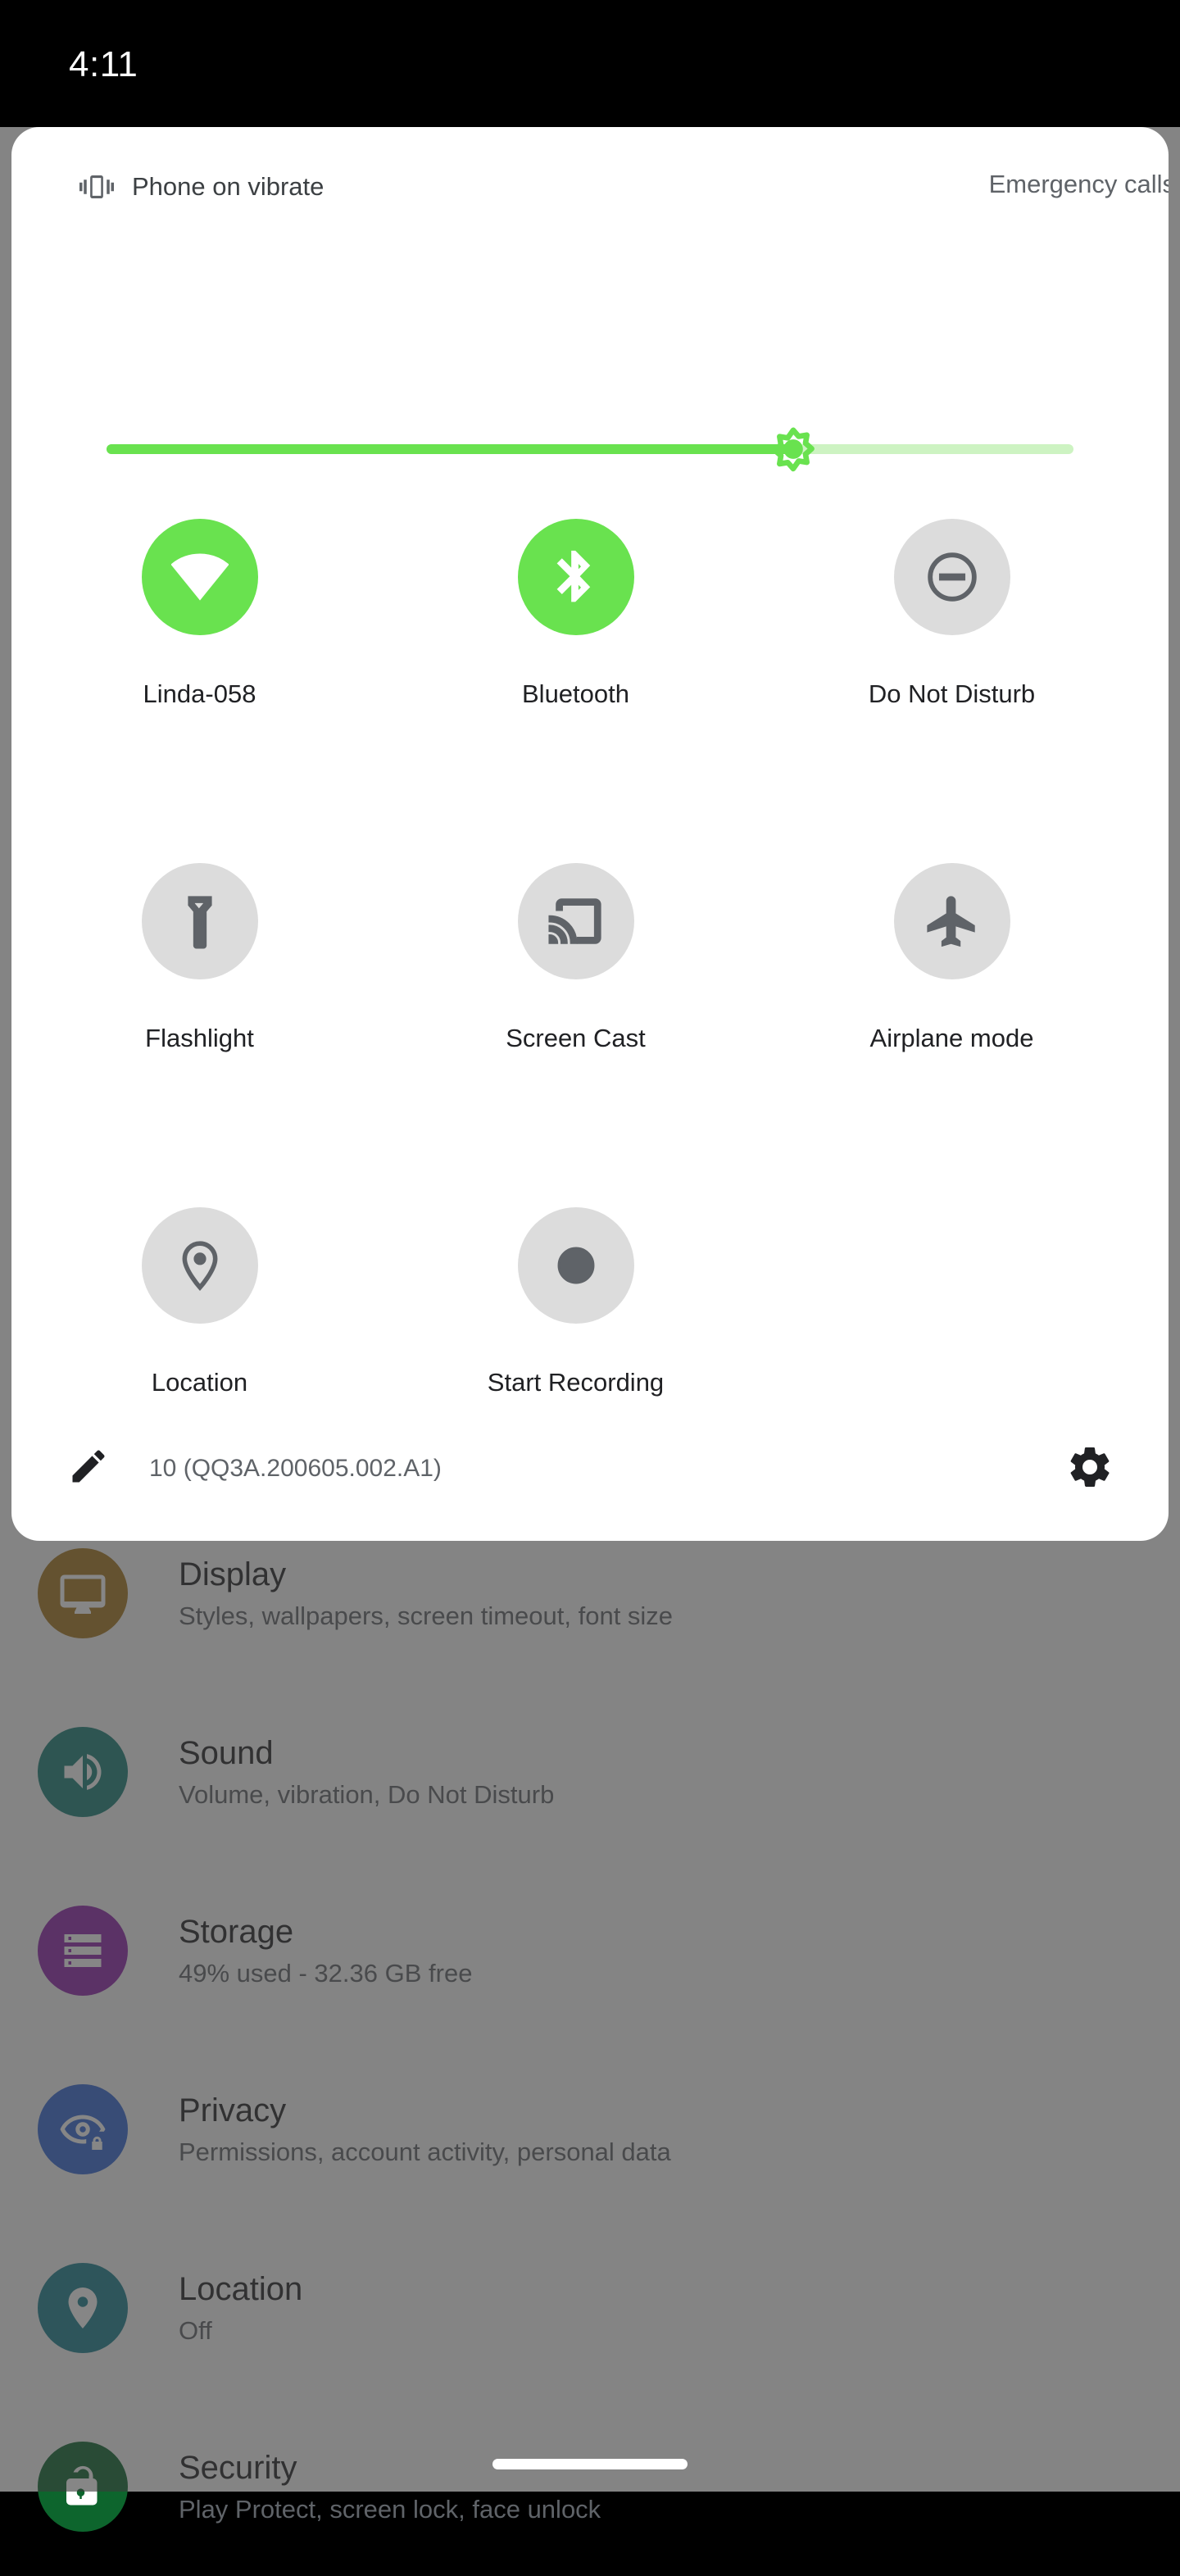 This screenshot has height=2576, width=1180. I want to click on tile-airplane-mode: Airplane mode, so click(952, 1035).